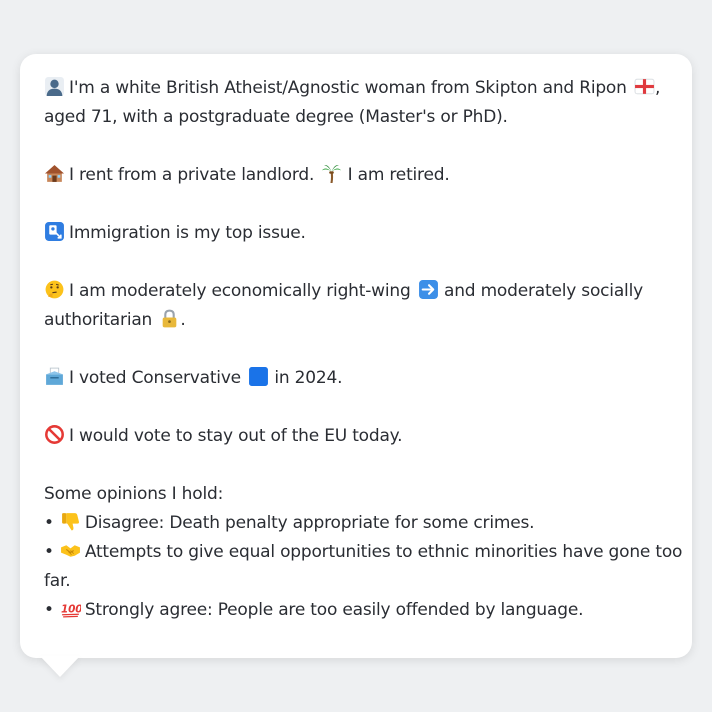  Describe the element at coordinates (70, 608) in the screenshot. I see `hundred-points-icon: 100` at that location.